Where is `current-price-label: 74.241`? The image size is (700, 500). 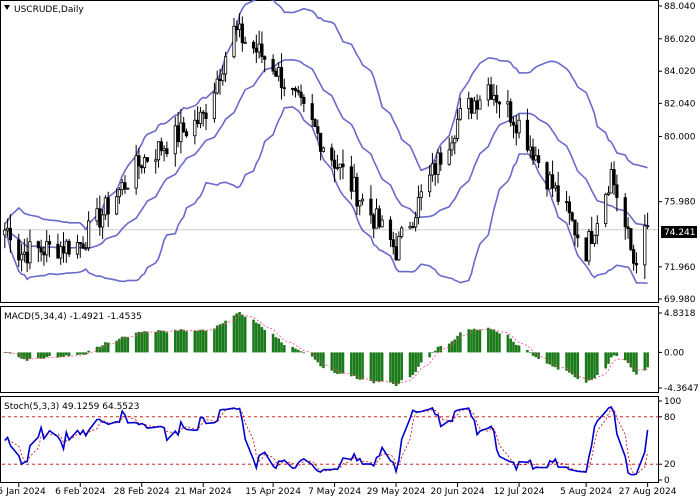 current-price-label: 74.241 is located at coordinates (680, 233).